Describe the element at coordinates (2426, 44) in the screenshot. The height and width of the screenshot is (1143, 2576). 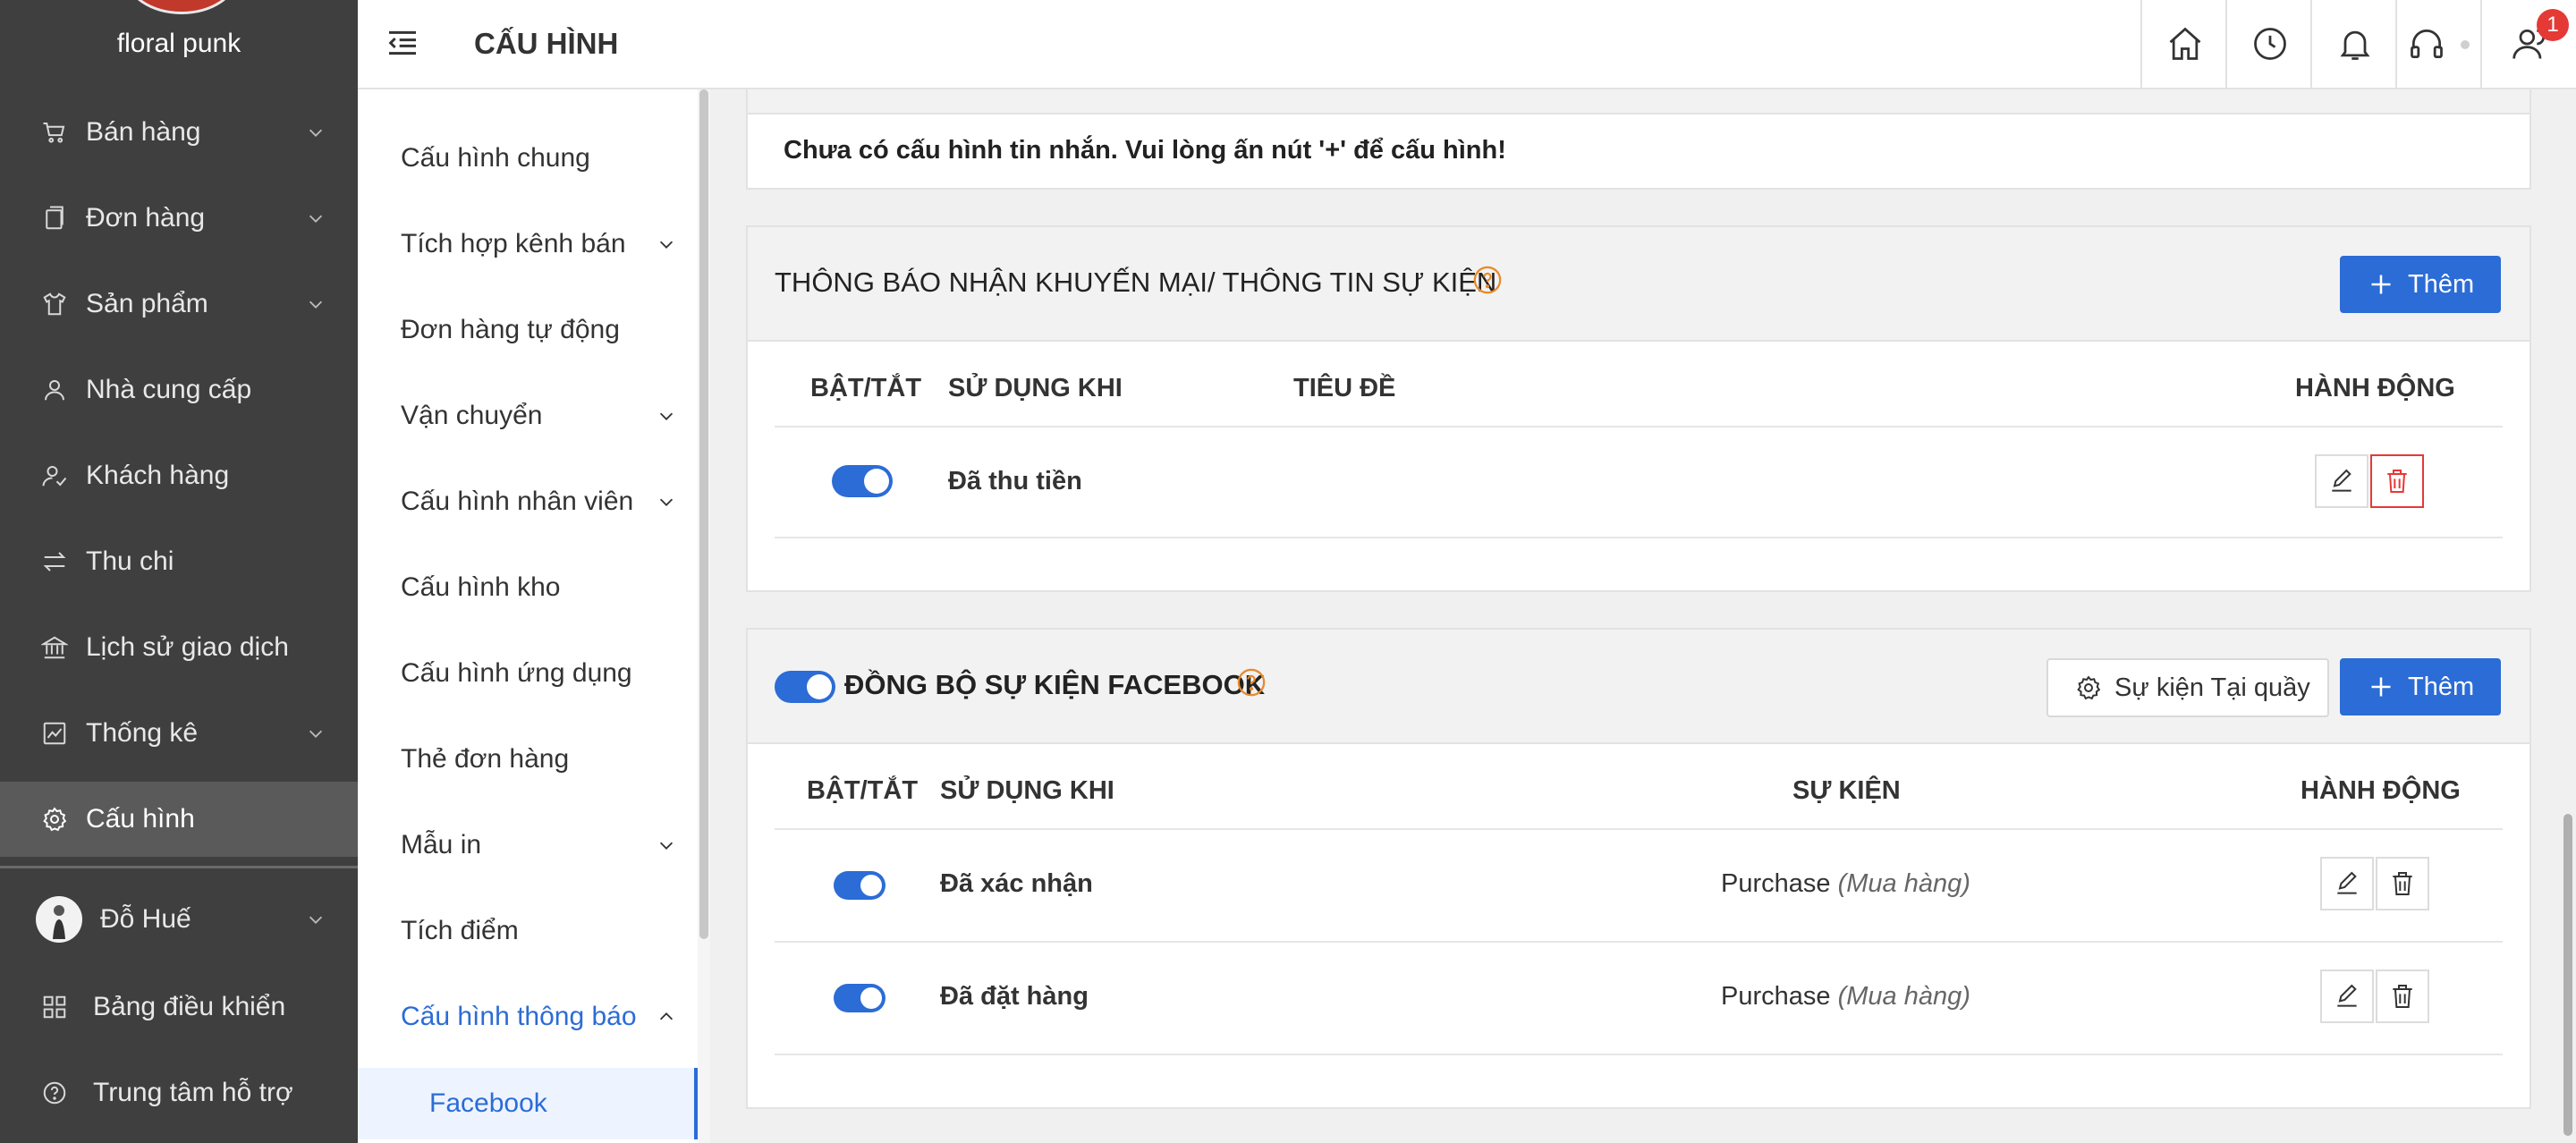
I see `headset-icon` at that location.